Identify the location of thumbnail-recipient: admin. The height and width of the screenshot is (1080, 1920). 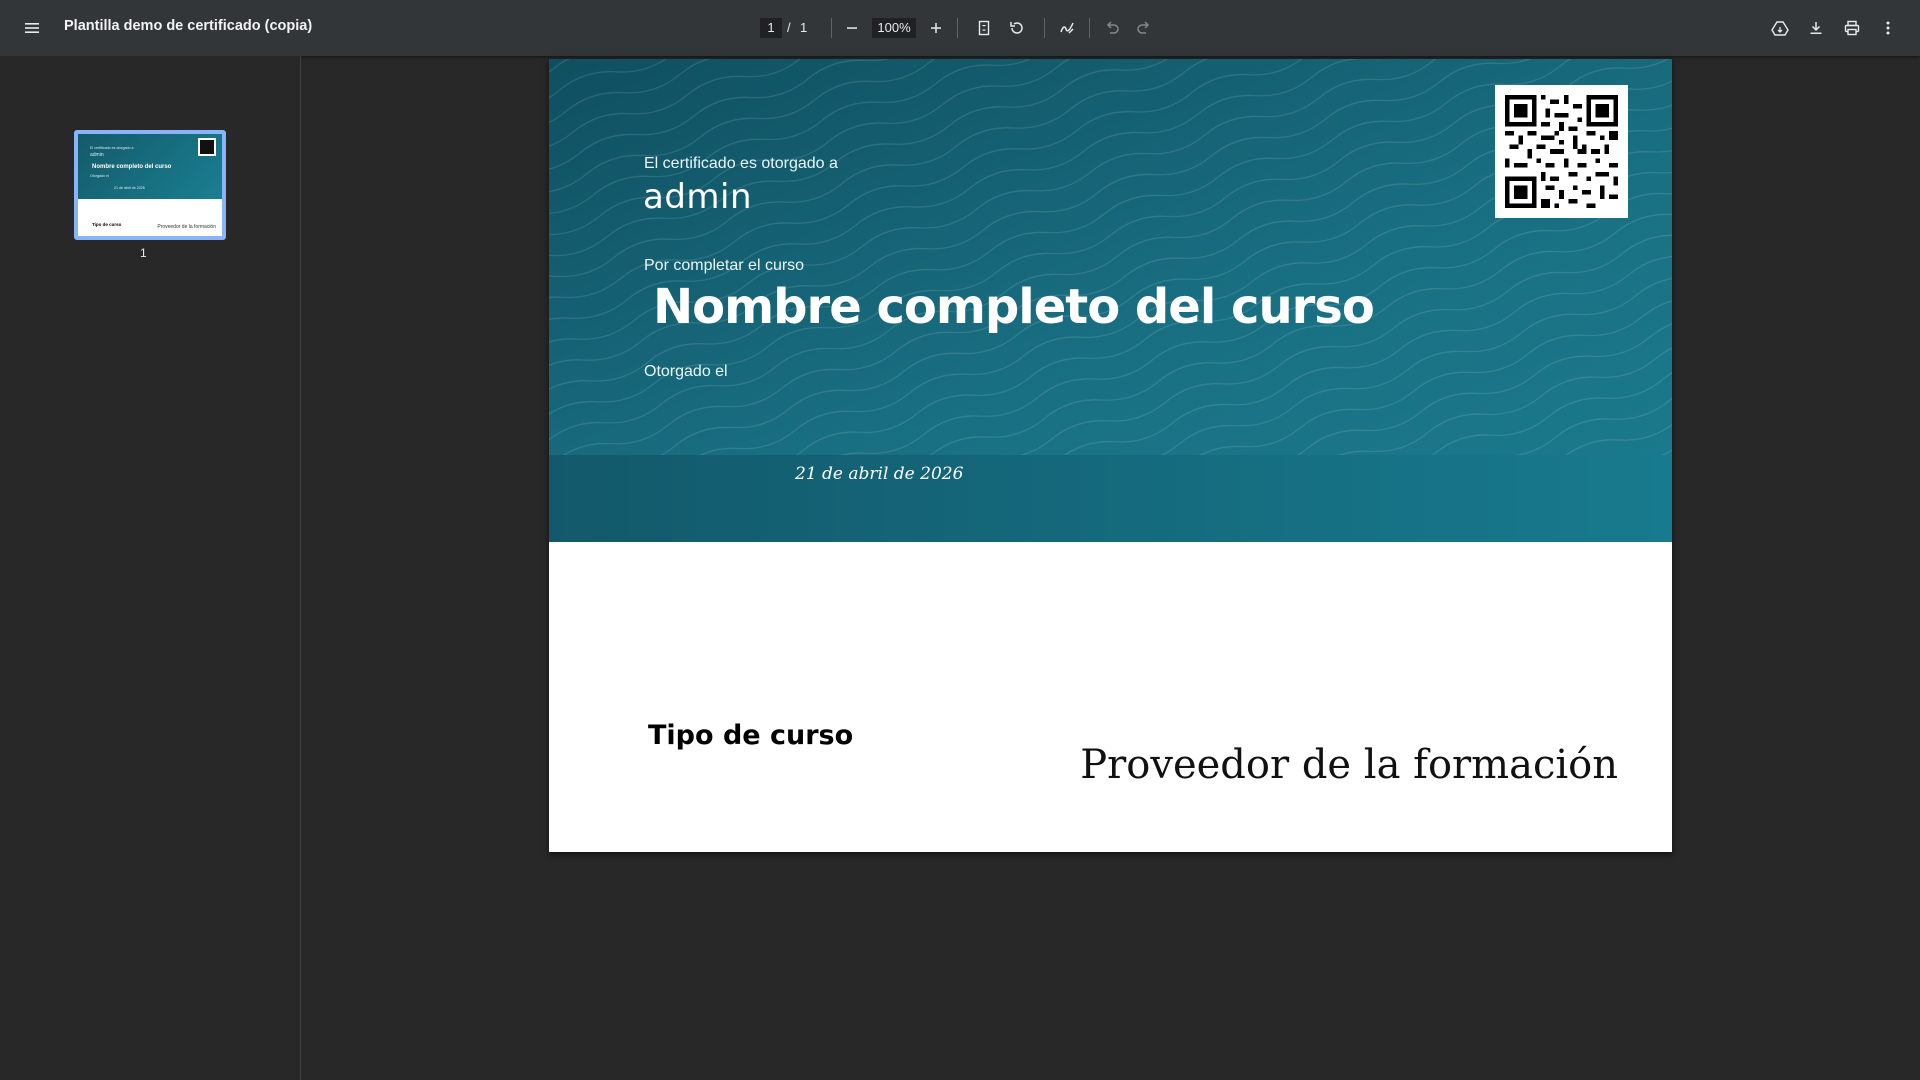
(97, 155).